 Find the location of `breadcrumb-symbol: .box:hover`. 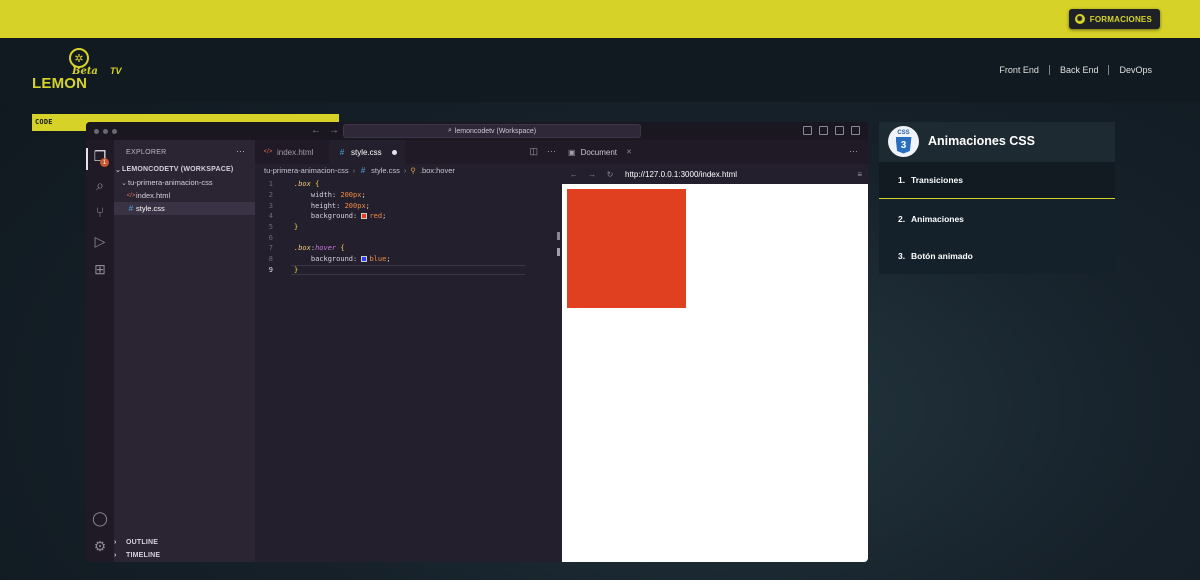

breadcrumb-symbol: .box:hover is located at coordinates (437, 170).